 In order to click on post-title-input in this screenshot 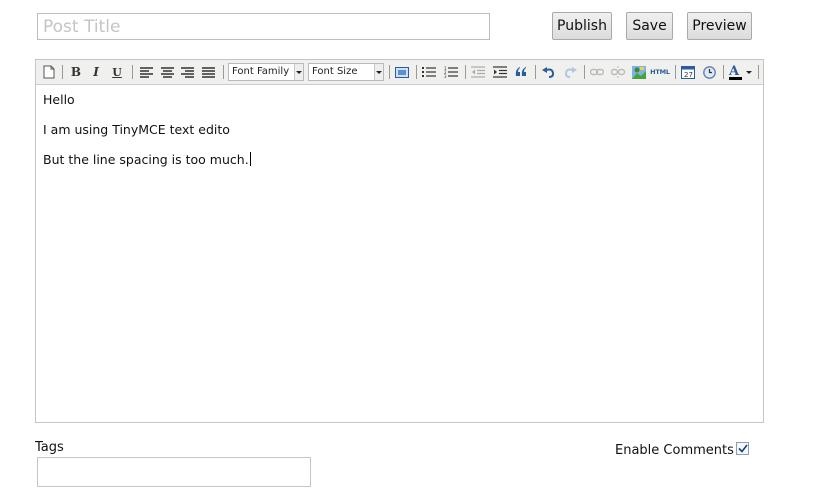, I will do `click(263, 26)`.